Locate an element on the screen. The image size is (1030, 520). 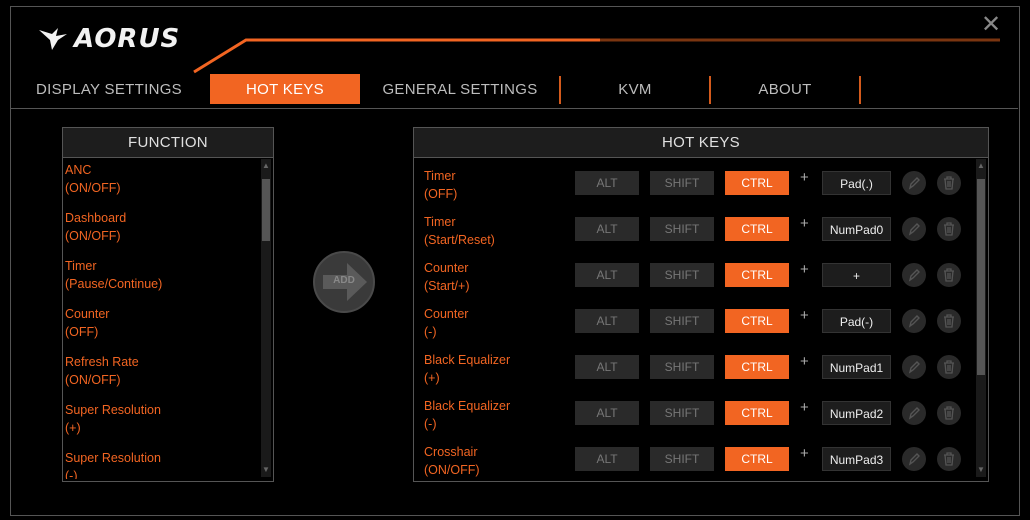
function-item-detail: (ON/OFF) is located at coordinates (93, 236).